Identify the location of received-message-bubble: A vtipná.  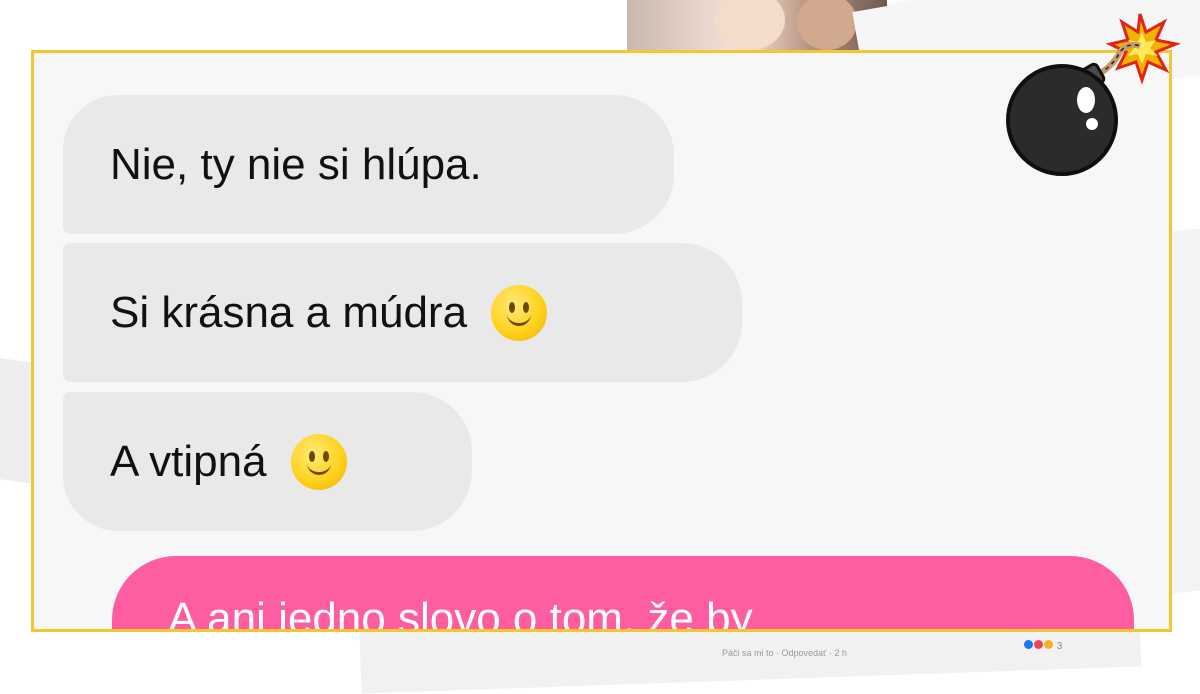
(267, 461).